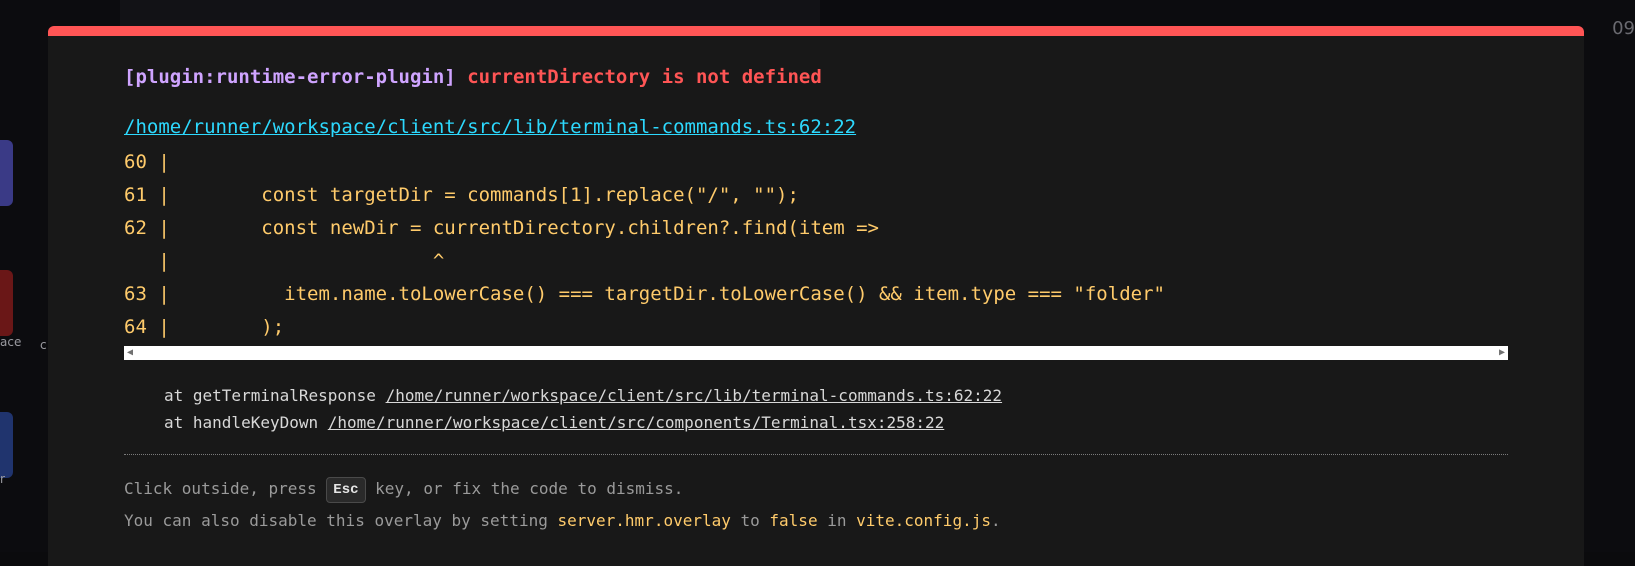 The image size is (1635, 566). I want to click on scroll-left-icon: ◀, so click(130, 353).